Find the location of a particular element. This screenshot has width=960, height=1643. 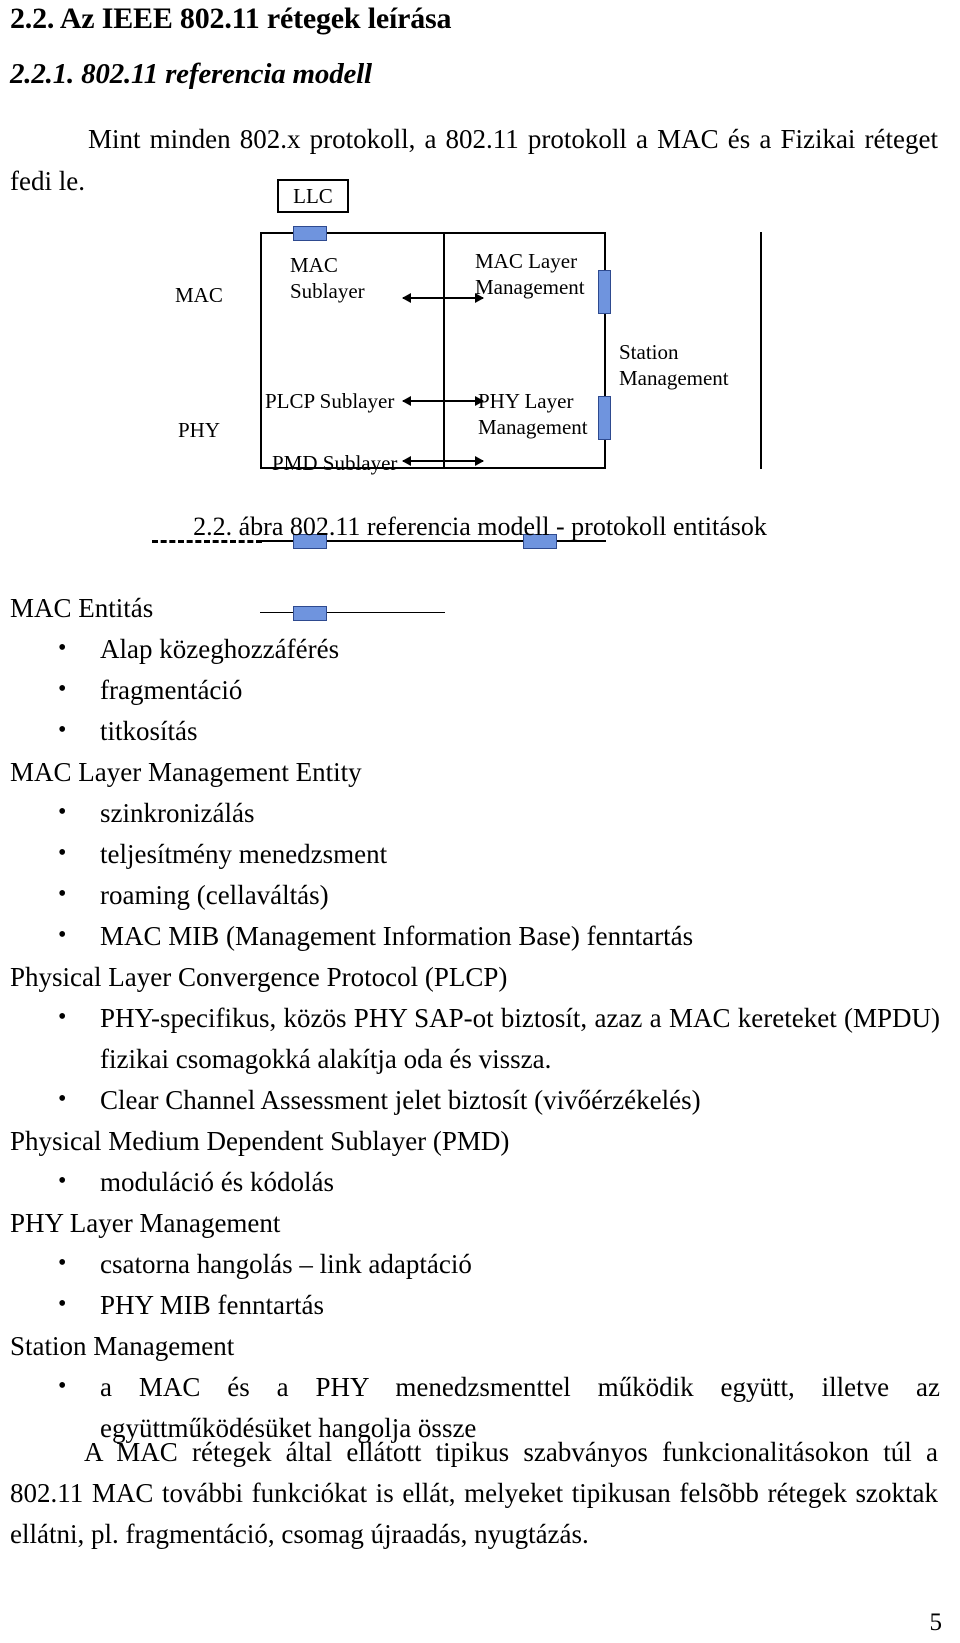

group-title-station-management: Station Management is located at coordinates (122, 1346).